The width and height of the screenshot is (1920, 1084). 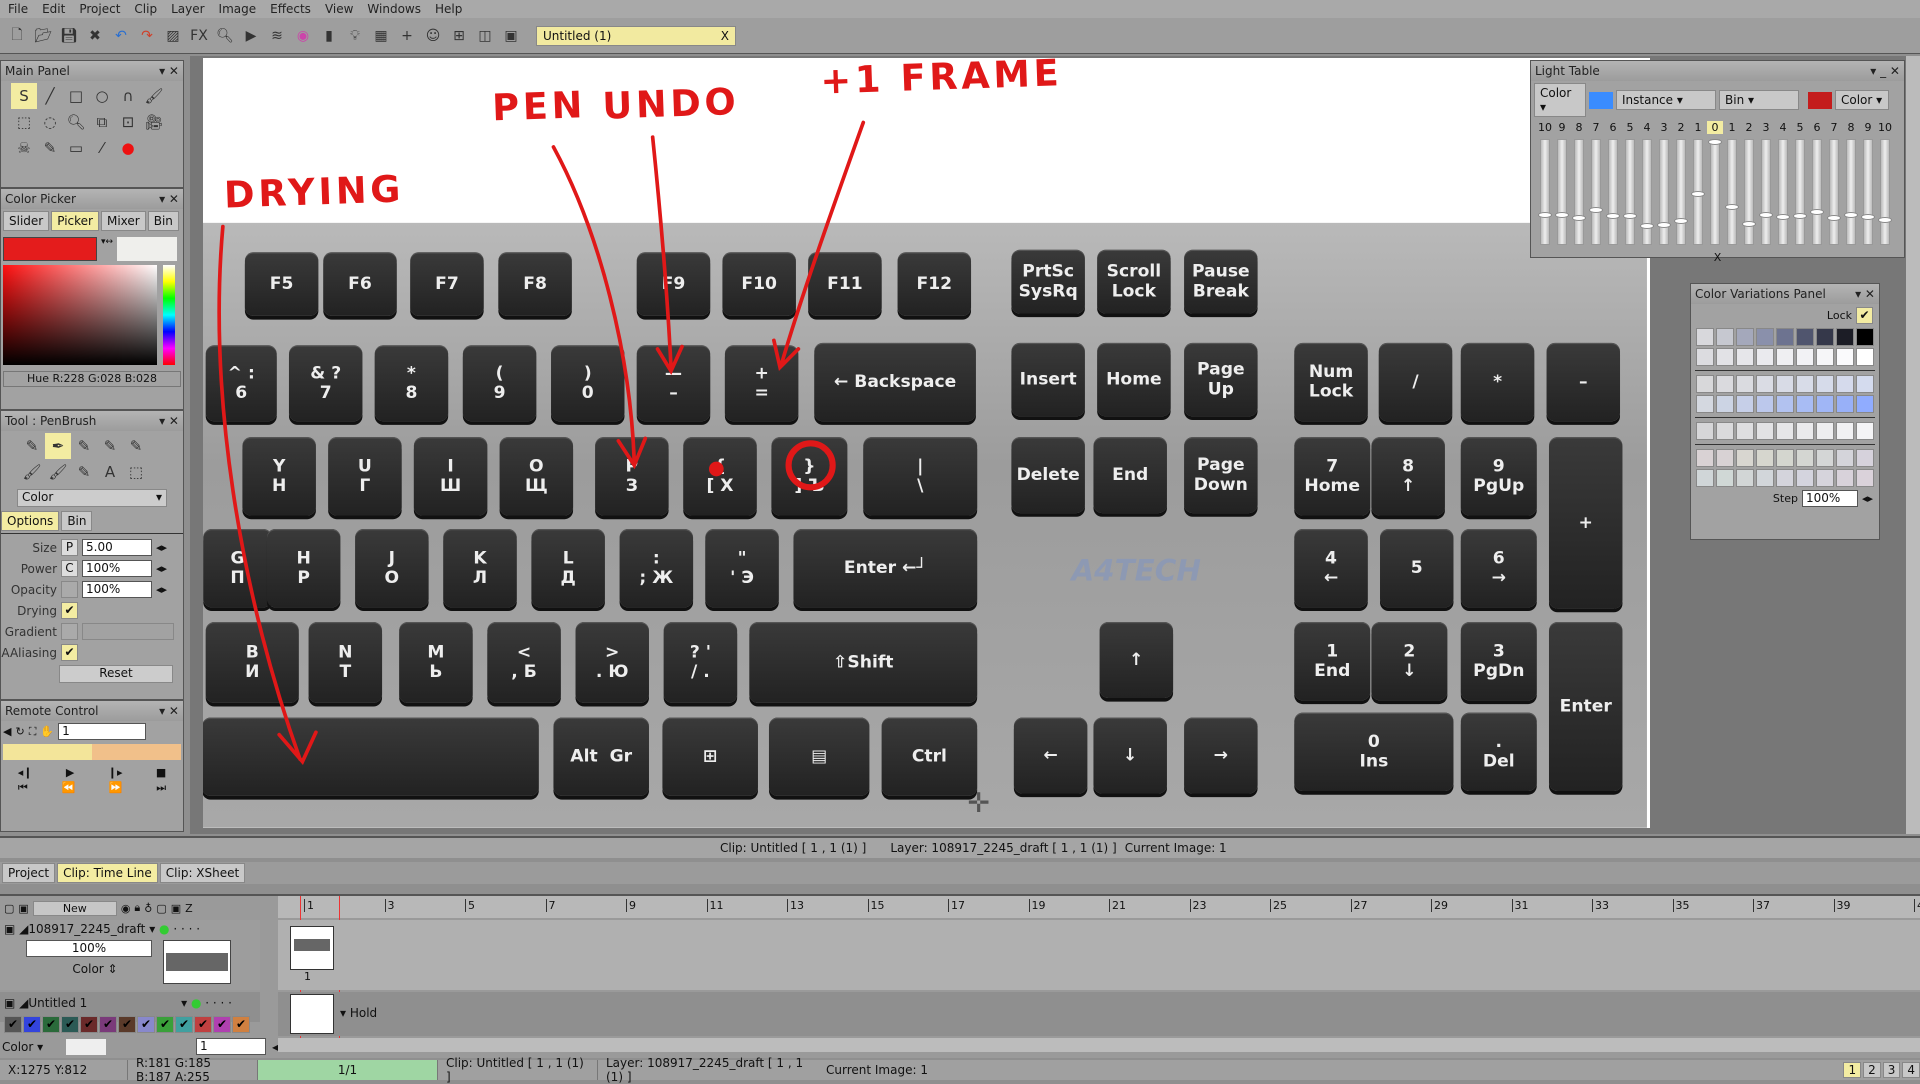 What do you see at coordinates (92, 498) in the screenshot?
I see `tool-mode-dropdown: Color ▾` at bounding box center [92, 498].